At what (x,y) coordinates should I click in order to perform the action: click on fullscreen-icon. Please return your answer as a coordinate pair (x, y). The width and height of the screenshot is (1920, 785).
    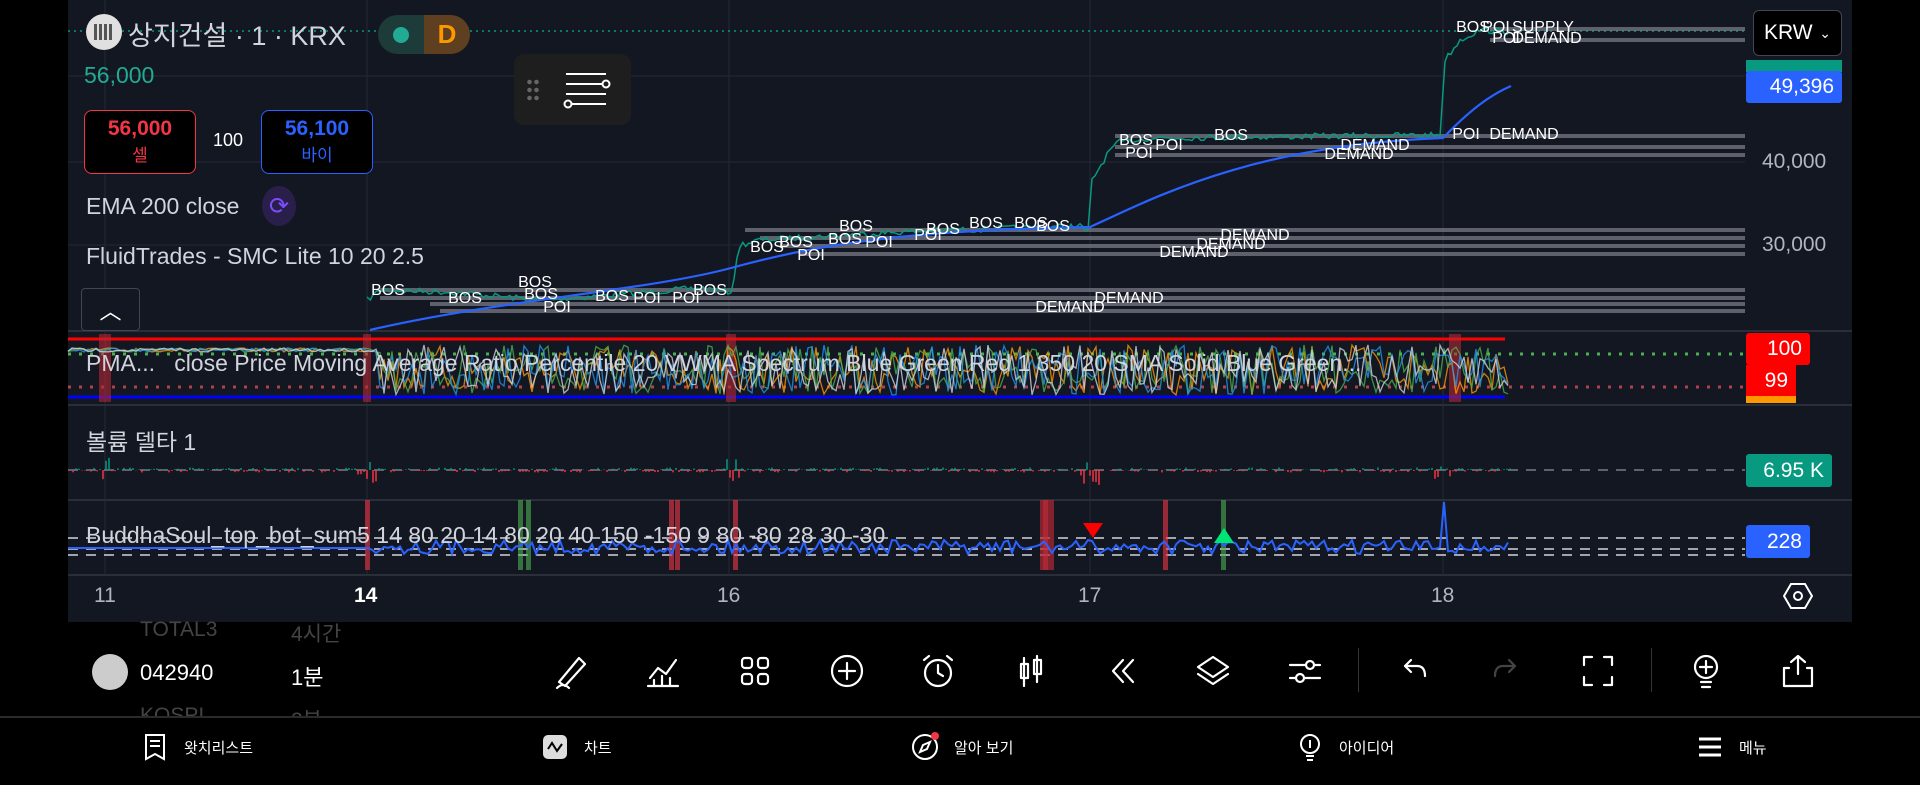
    Looking at the image, I should click on (1598, 671).